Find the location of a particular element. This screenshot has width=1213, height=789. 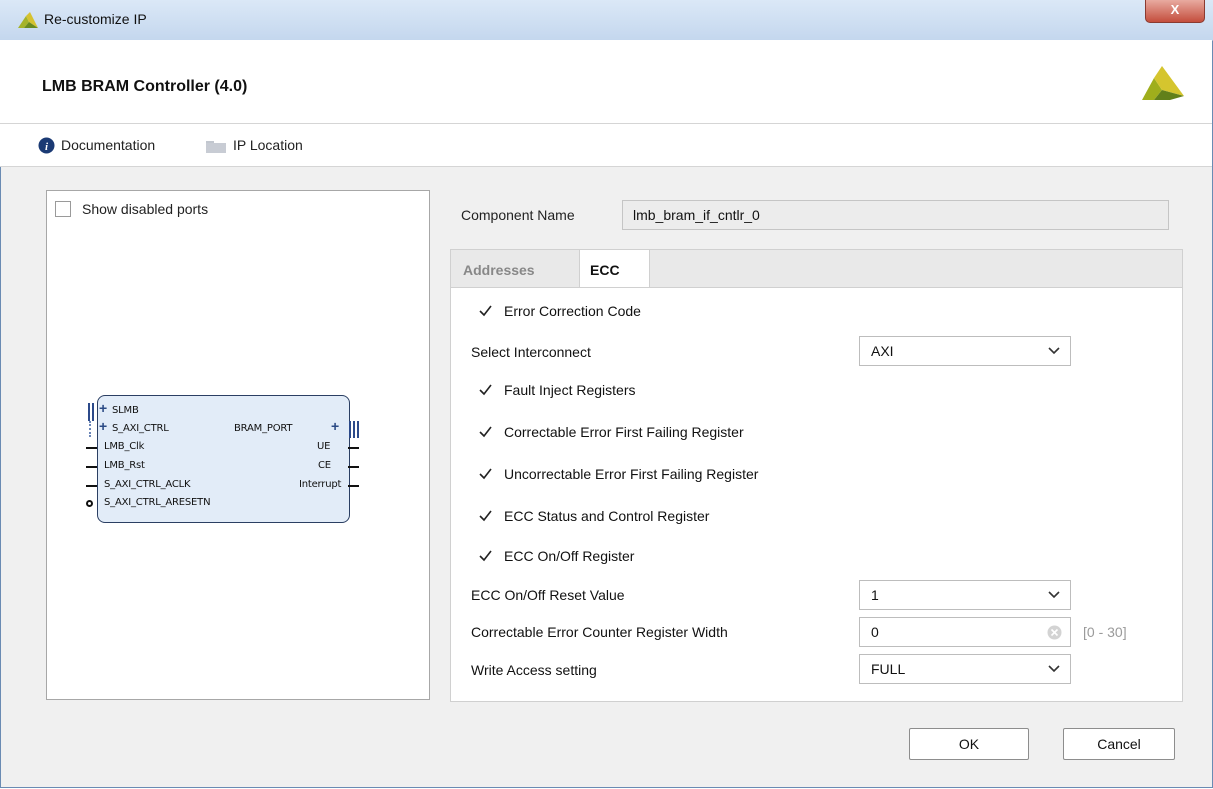

tab-ecc: ECC is located at coordinates (614, 269).